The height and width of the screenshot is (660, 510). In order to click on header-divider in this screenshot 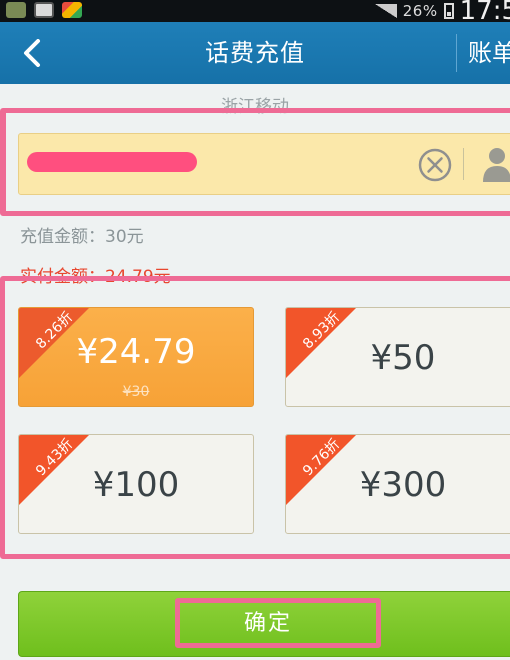, I will do `click(456, 53)`.